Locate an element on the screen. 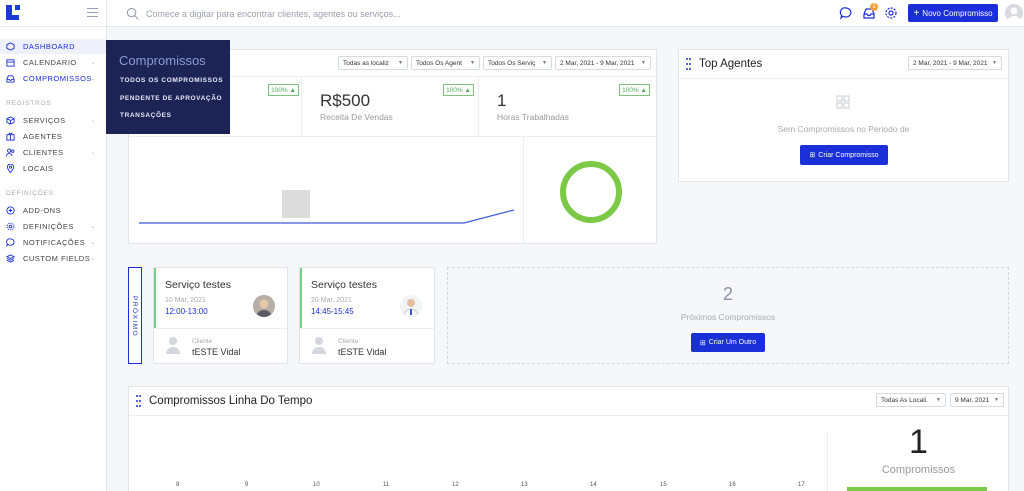 The width and height of the screenshot is (1024, 491). sidebar-item-calendario: CALENDARIO ⌄ is located at coordinates (53, 62).